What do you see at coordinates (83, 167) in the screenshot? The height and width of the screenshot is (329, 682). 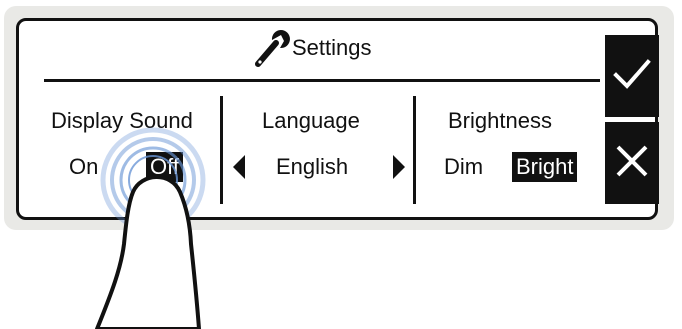 I see `display-sound-on-option: On` at bounding box center [83, 167].